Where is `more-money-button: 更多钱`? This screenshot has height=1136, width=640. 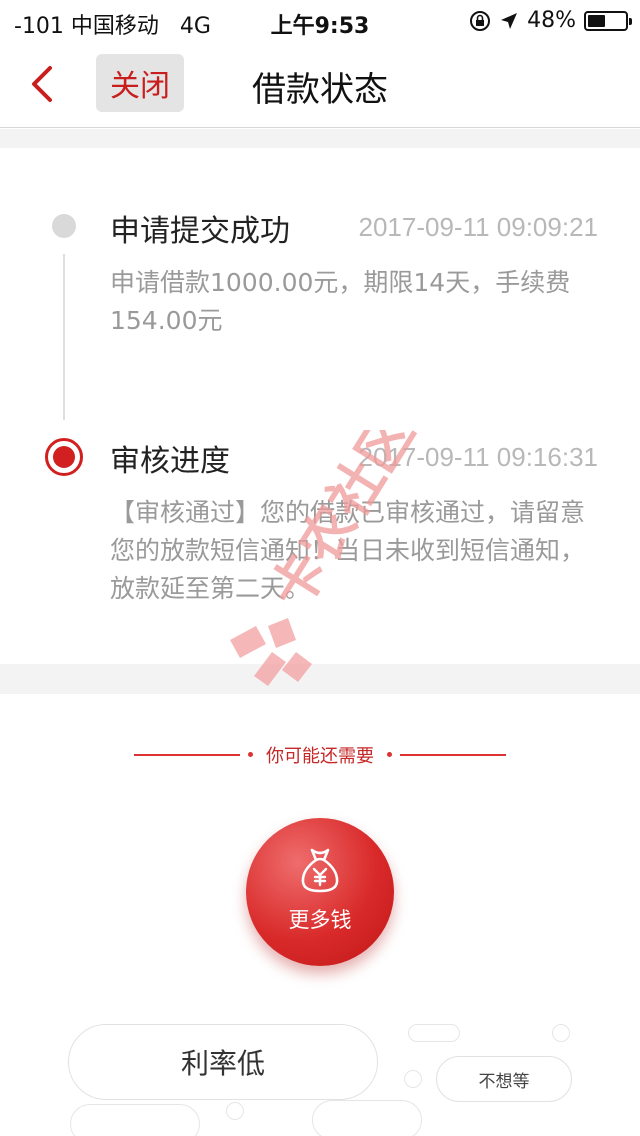
more-money-button: 更多钱 is located at coordinates (320, 892).